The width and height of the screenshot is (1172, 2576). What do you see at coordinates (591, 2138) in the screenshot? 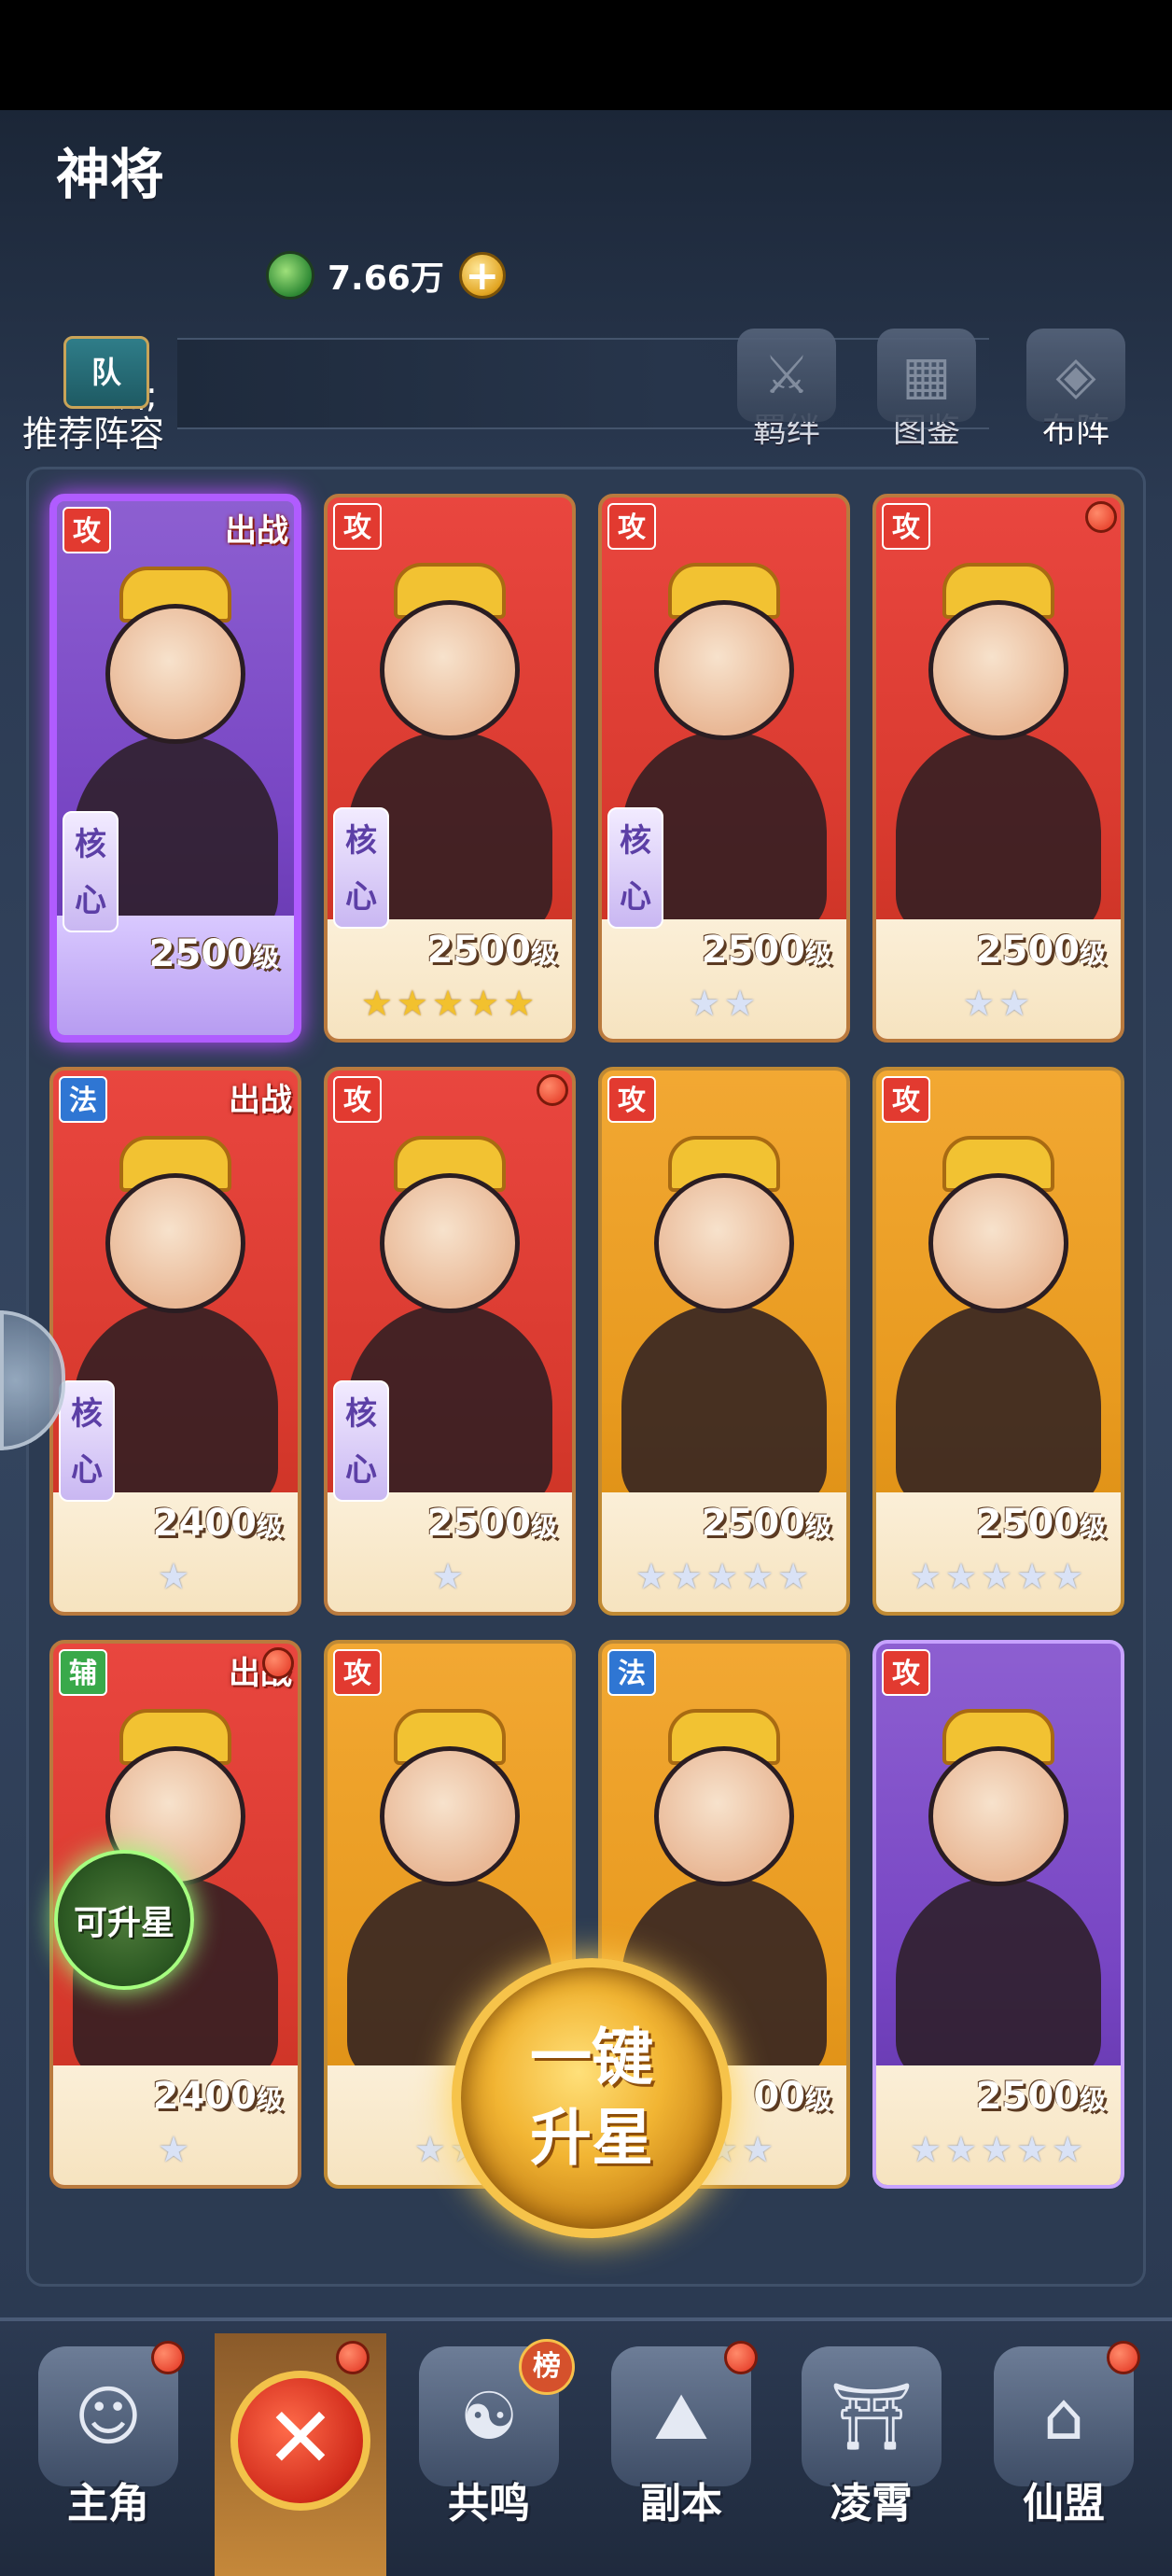
I see `one-key-line2: 升星` at bounding box center [591, 2138].